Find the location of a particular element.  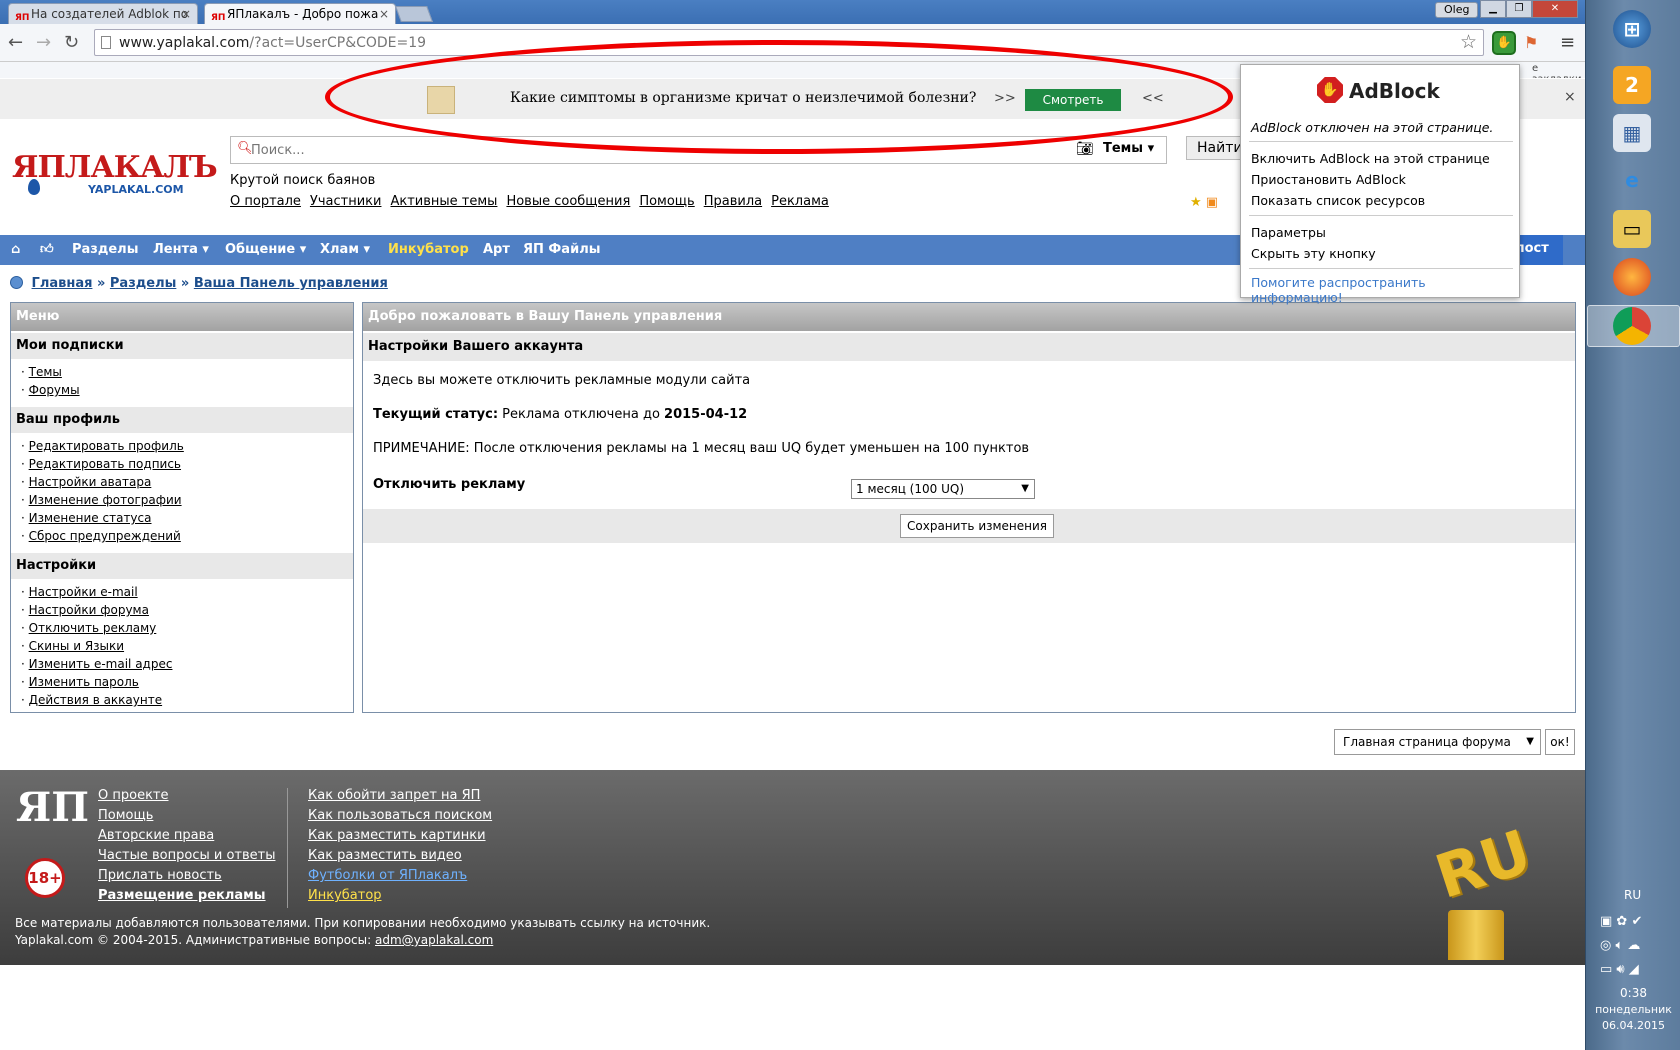

footer-link-help: Помощь is located at coordinates (125, 815).